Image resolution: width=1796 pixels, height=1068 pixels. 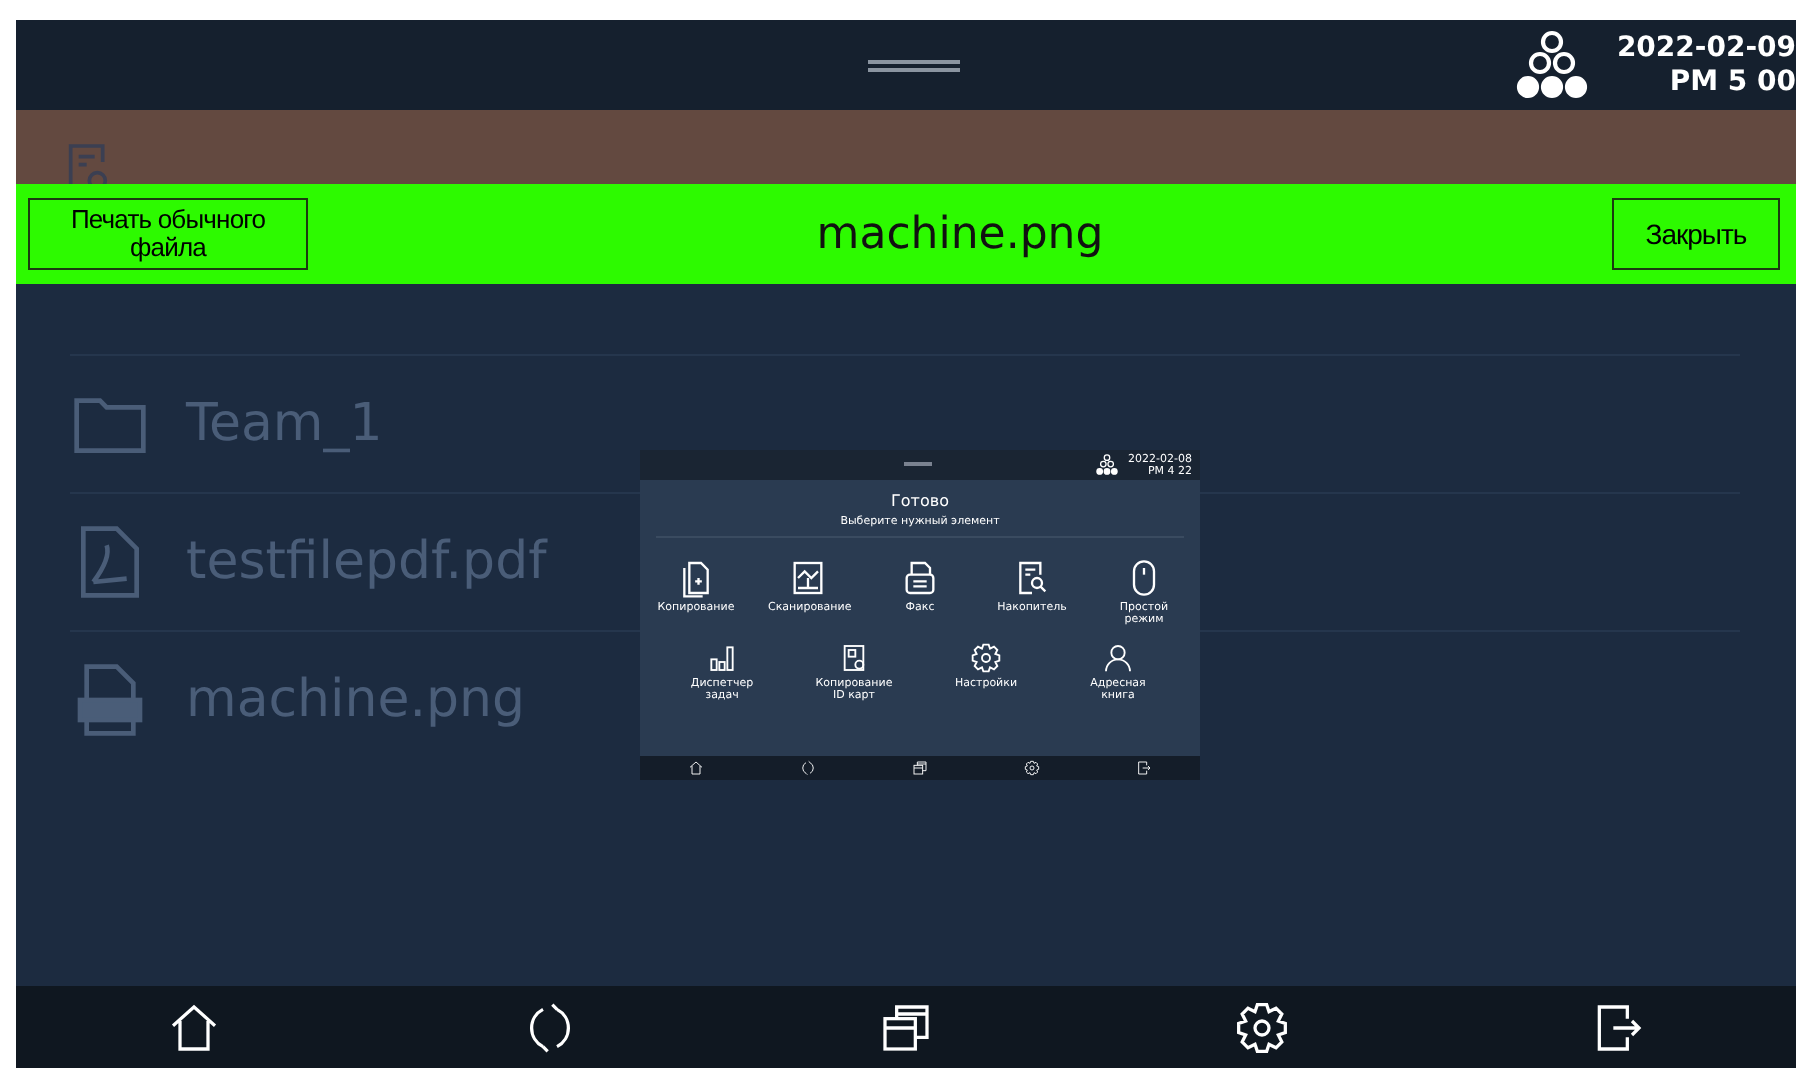 I want to click on scan-icon, so click(x=808, y=578).